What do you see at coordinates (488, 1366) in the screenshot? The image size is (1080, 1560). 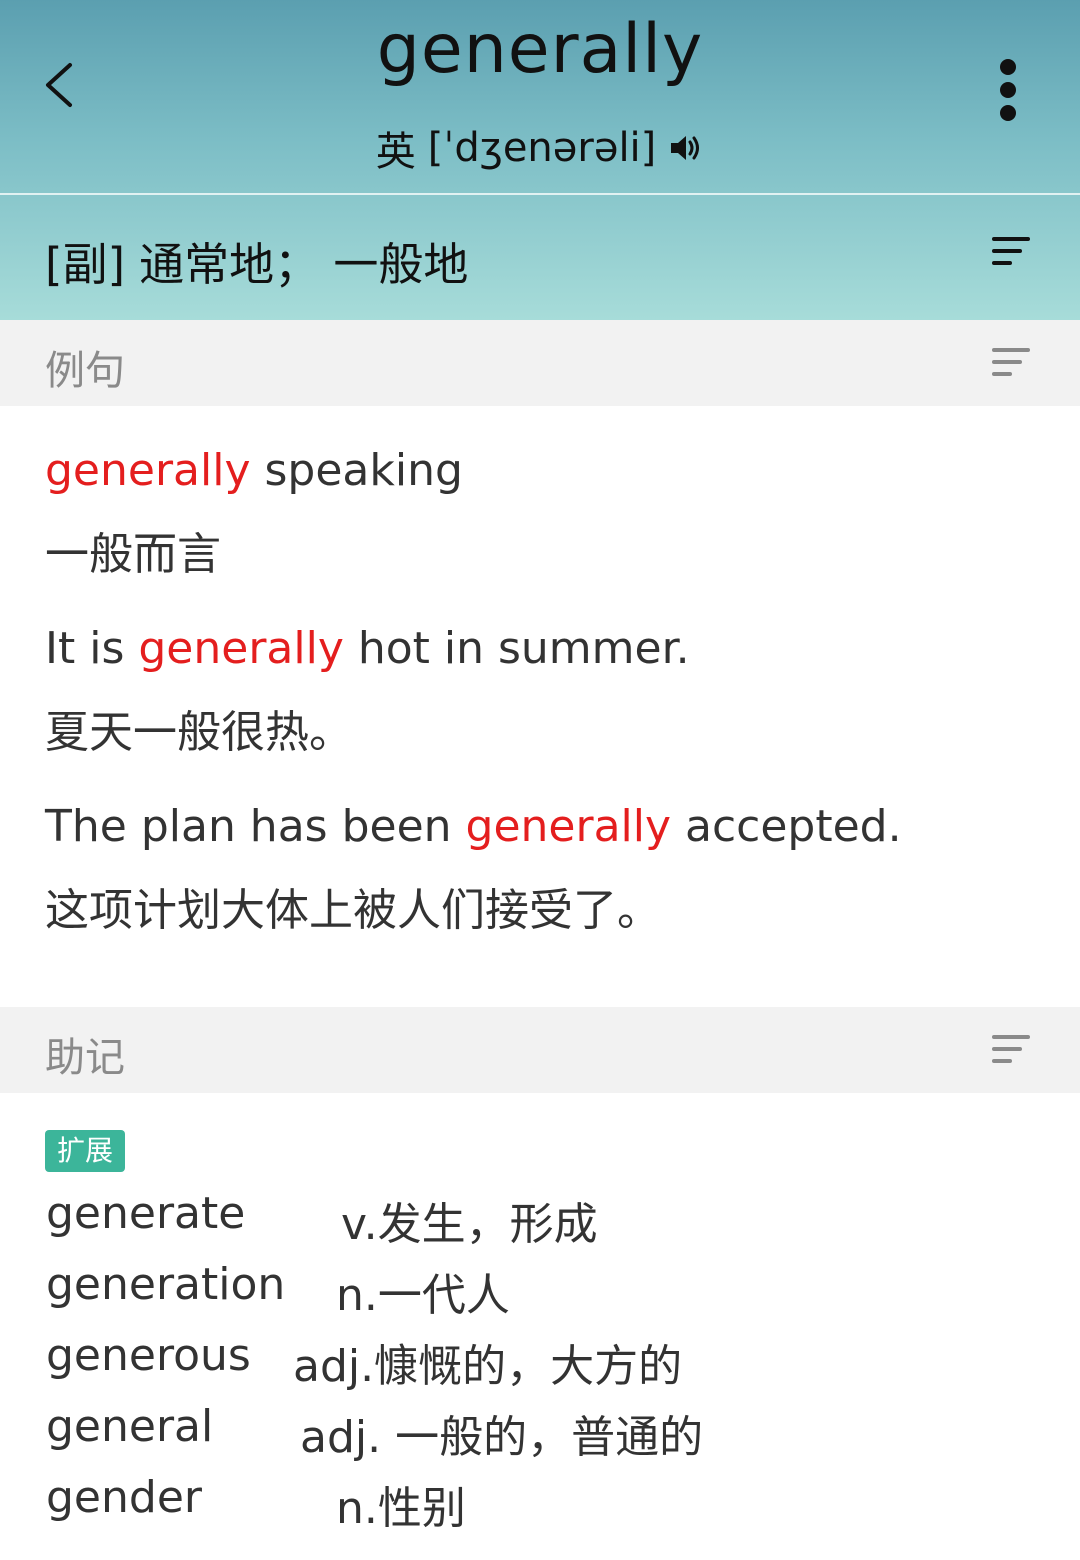 I see `related-meaning: adj.慷慨的，大方的` at bounding box center [488, 1366].